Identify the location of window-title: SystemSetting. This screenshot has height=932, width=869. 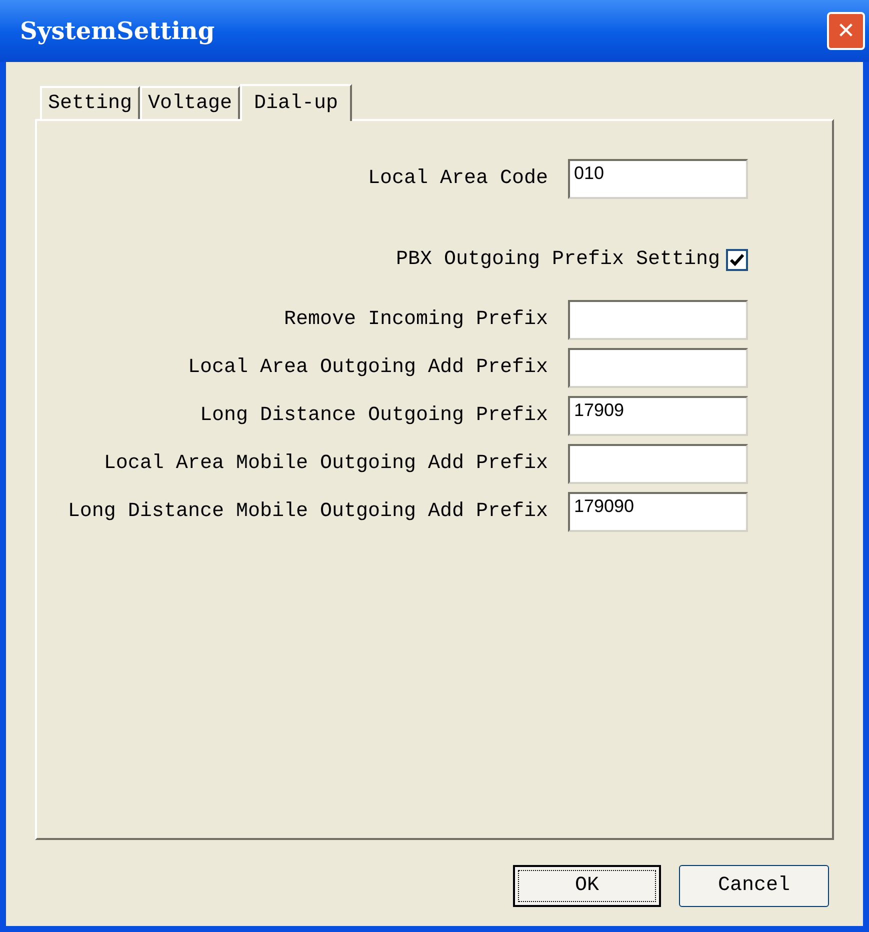
(117, 31).